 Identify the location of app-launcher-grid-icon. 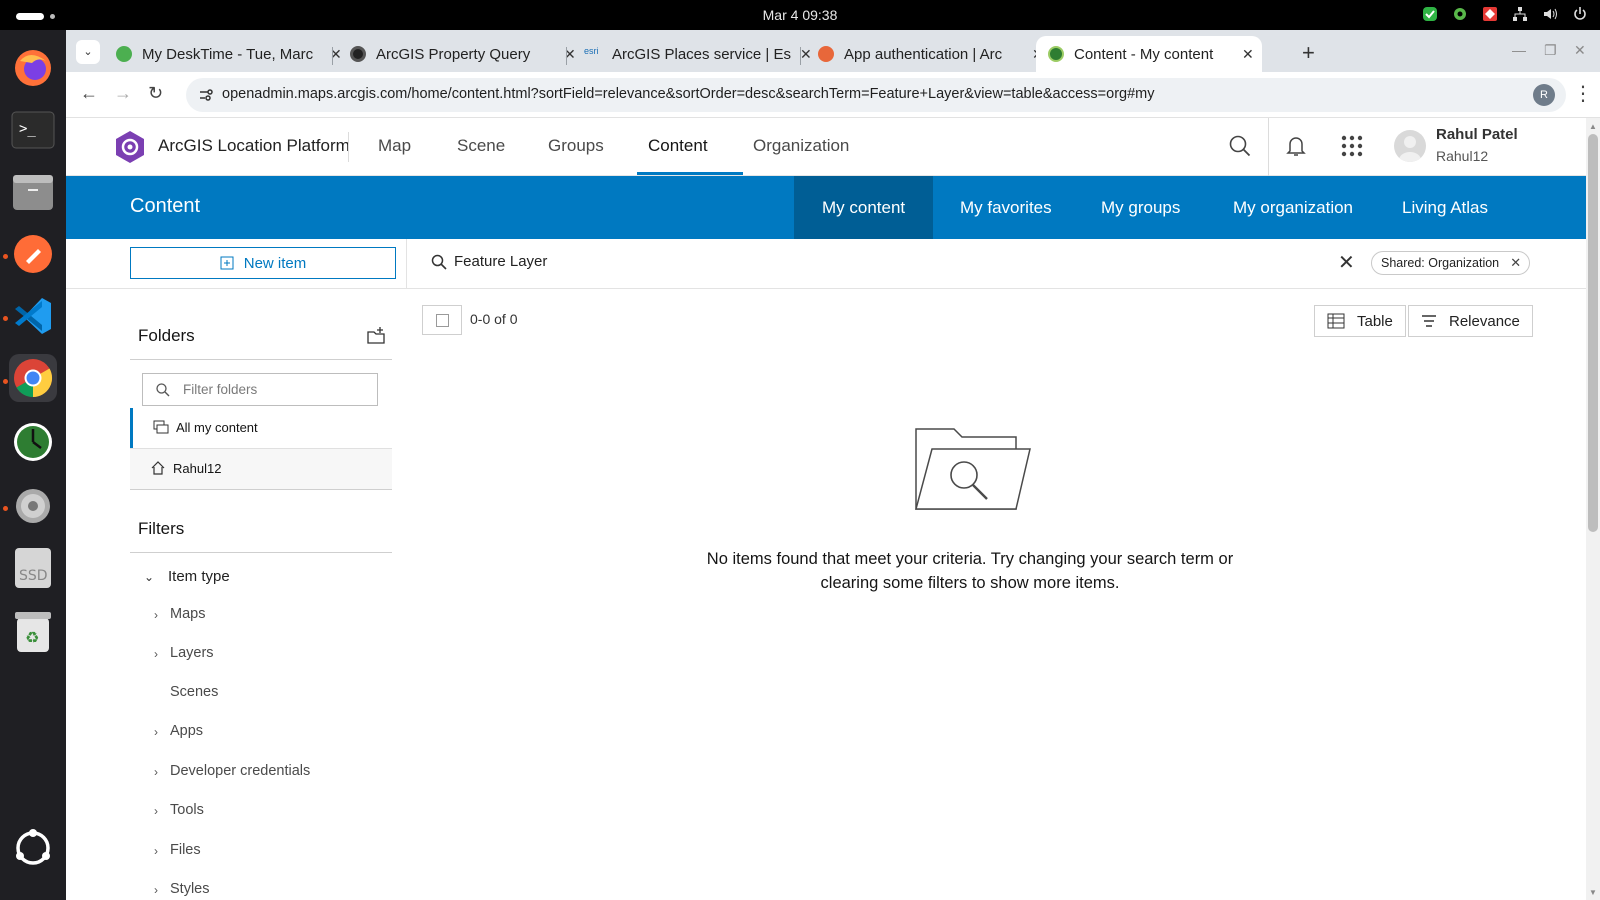
(1352, 146).